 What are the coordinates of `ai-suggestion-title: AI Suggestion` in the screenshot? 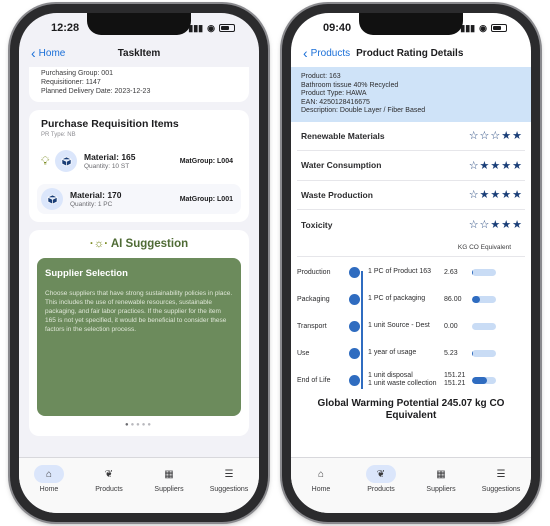 It's located at (149, 244).